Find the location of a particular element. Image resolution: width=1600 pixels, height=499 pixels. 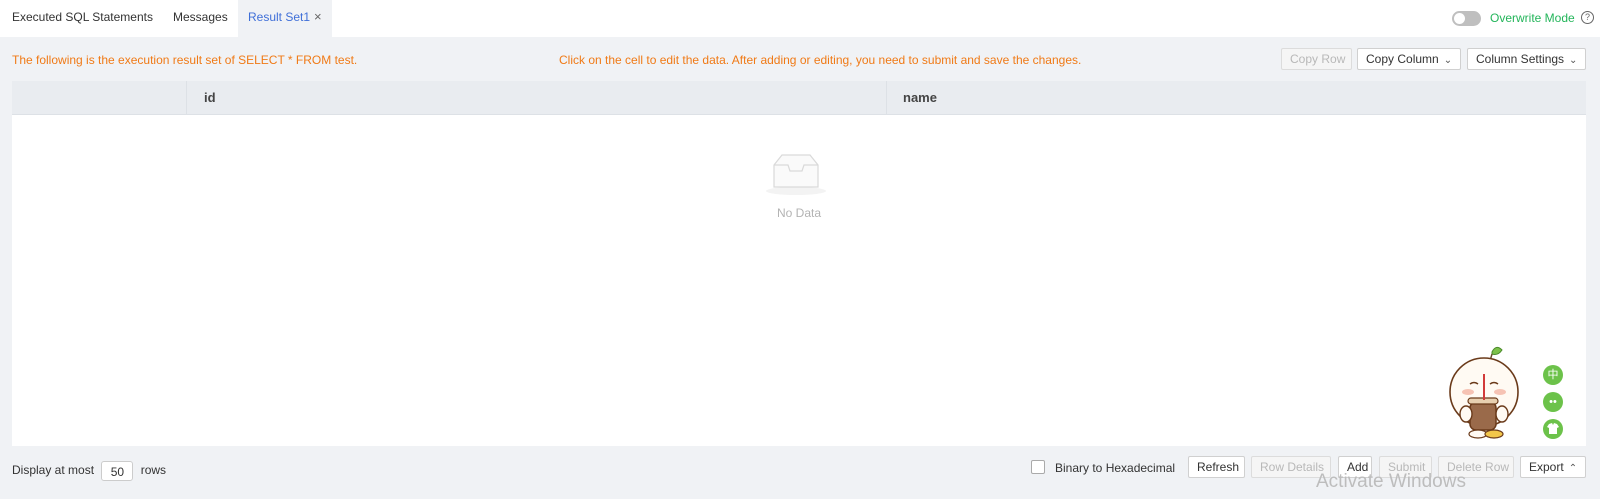

export-button: Export ⌃ is located at coordinates (1553, 467).